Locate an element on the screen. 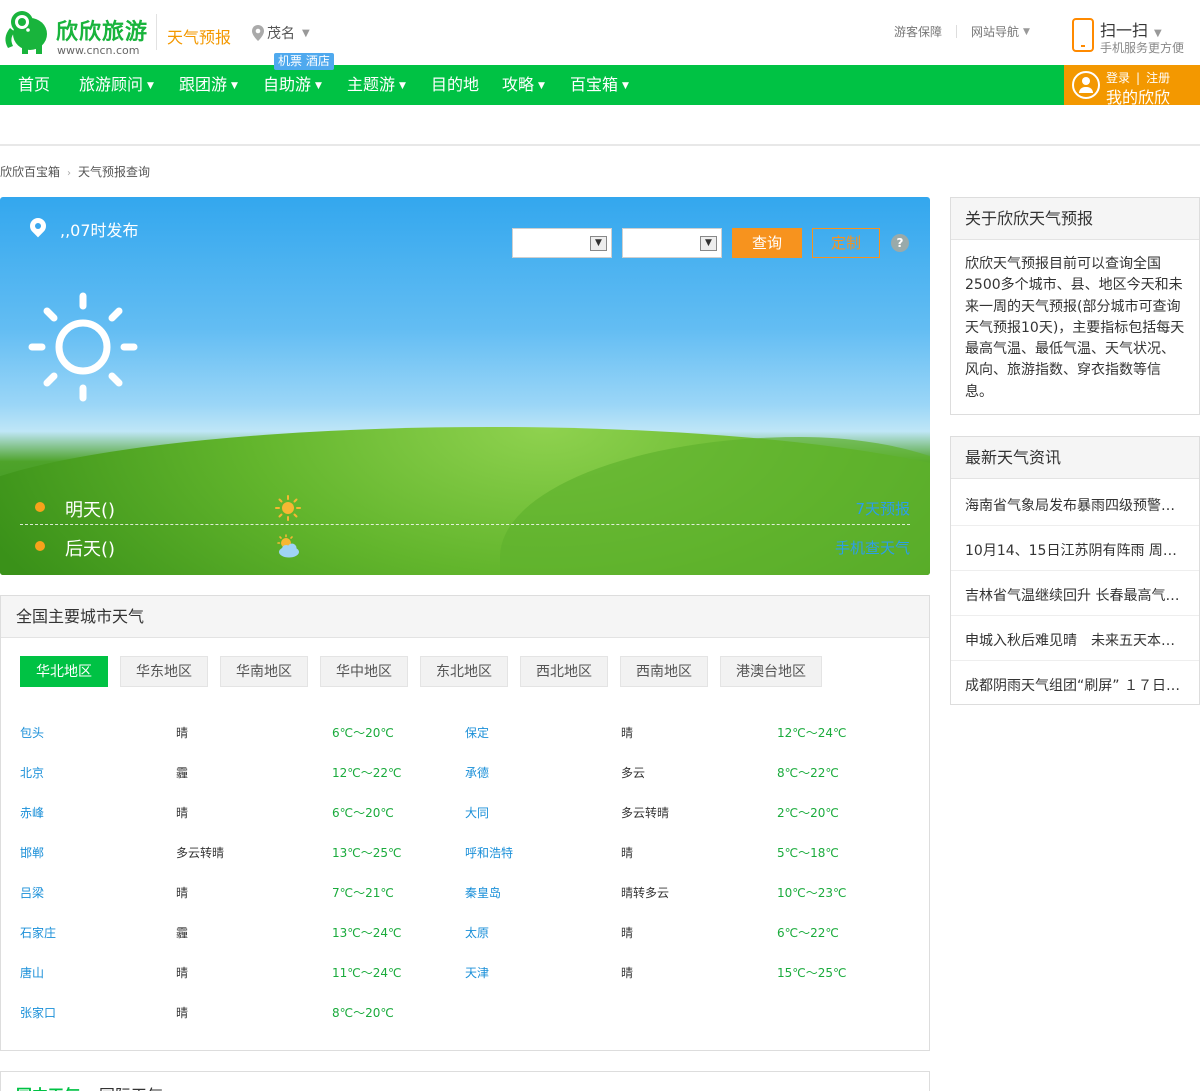 The height and width of the screenshot is (1091, 1200). tab-south-china: 华南地区 is located at coordinates (264, 671).